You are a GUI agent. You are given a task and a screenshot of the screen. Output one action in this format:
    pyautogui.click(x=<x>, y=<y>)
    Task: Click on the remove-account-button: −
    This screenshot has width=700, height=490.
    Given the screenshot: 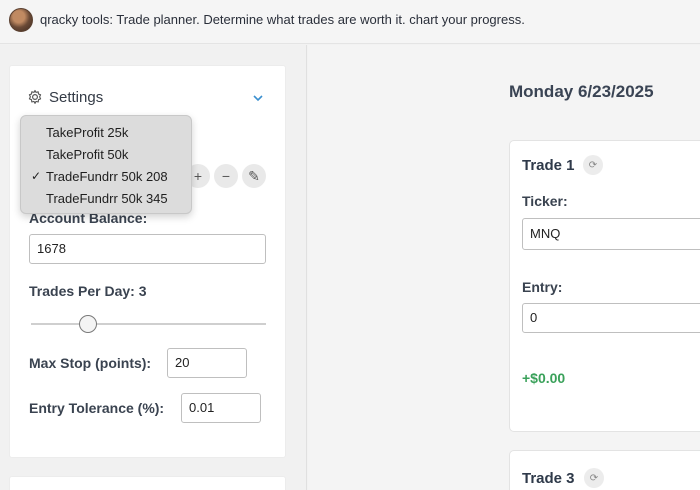 What is the action you would take?
    pyautogui.click(x=226, y=176)
    